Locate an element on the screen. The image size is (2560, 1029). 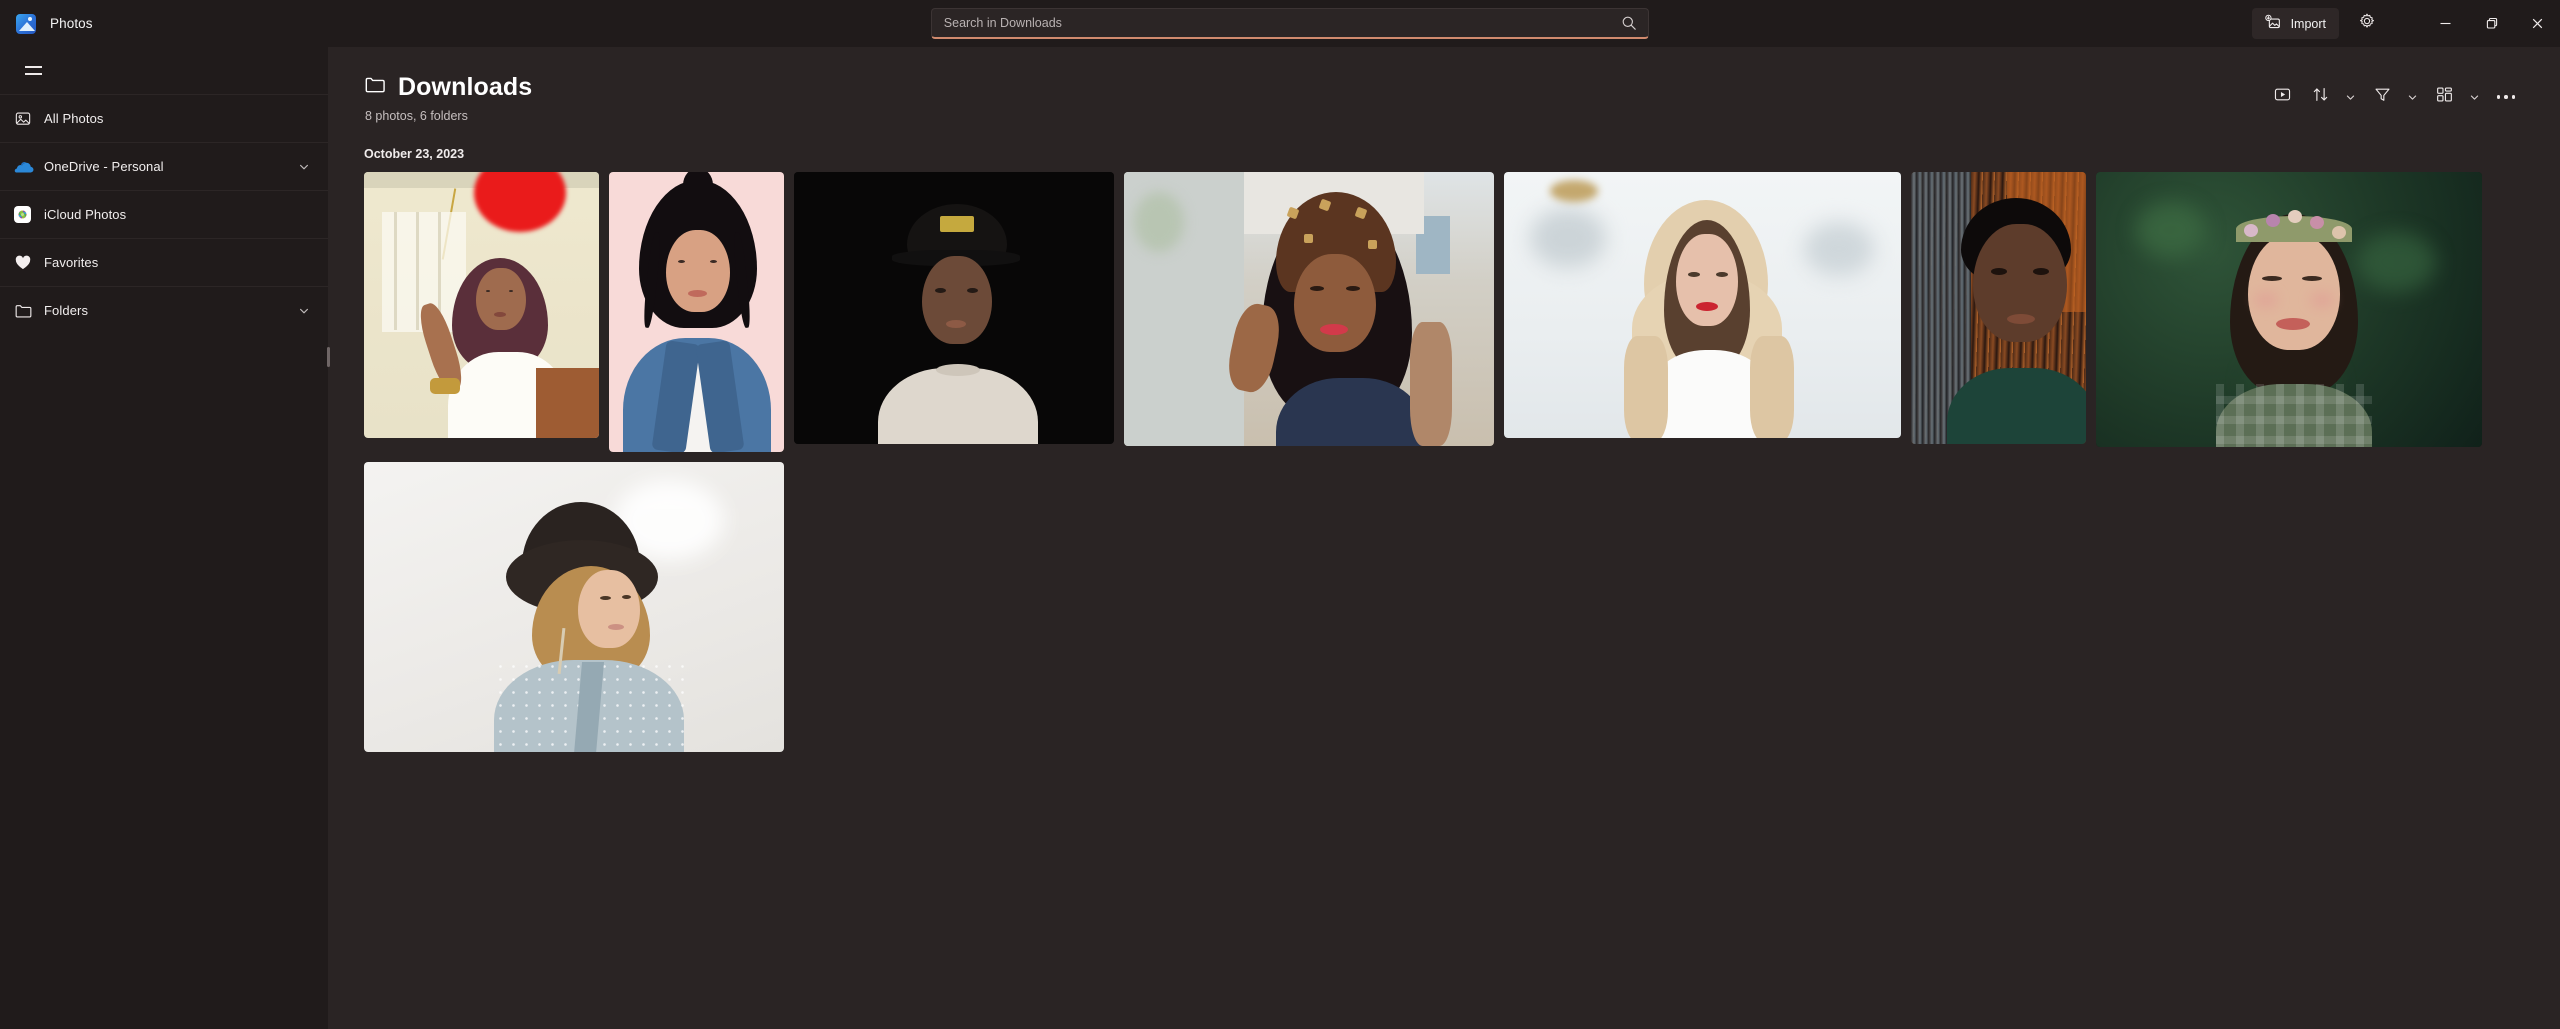
sidebar-item-folders: Folders is located at coordinates (164, 310).